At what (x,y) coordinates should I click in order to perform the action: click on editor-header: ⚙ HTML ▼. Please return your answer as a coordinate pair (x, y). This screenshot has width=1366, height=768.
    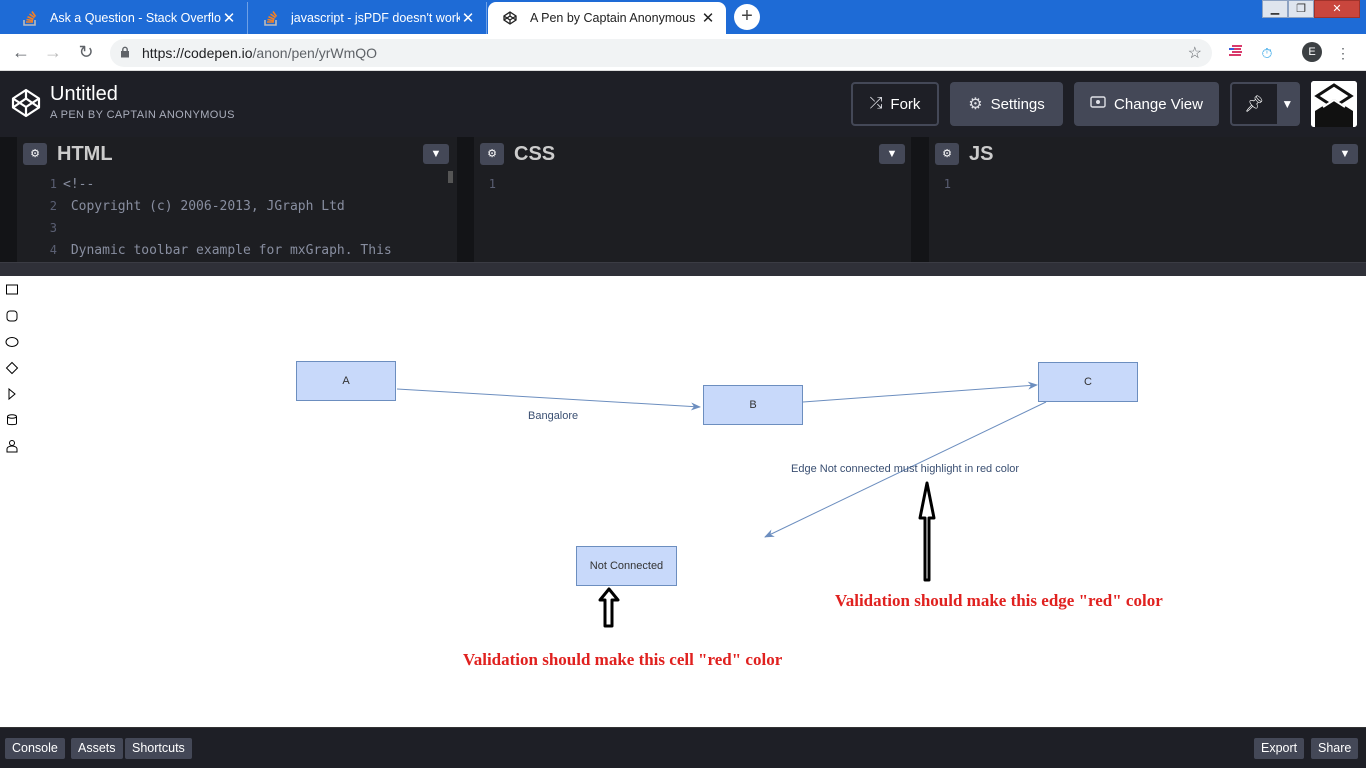
    Looking at the image, I should click on (237, 154).